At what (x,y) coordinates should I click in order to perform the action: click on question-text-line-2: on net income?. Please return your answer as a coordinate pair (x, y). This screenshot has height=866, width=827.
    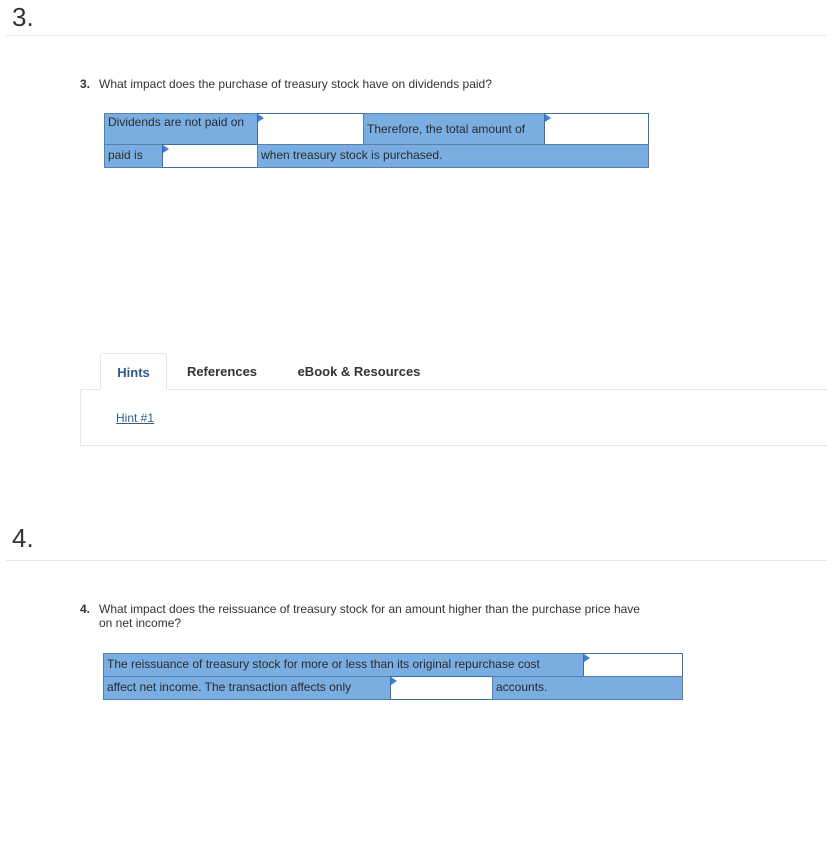
    Looking at the image, I should click on (140, 623).